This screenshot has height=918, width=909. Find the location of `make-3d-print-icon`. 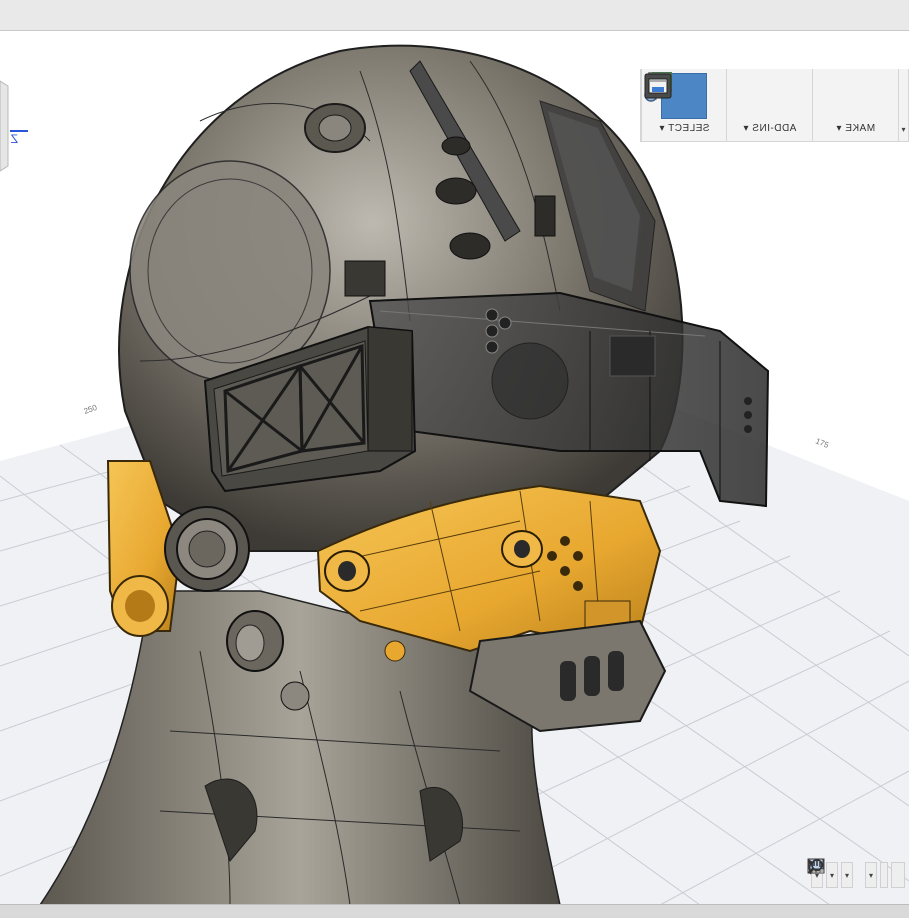

make-3d-print-icon is located at coordinates (761, 96).